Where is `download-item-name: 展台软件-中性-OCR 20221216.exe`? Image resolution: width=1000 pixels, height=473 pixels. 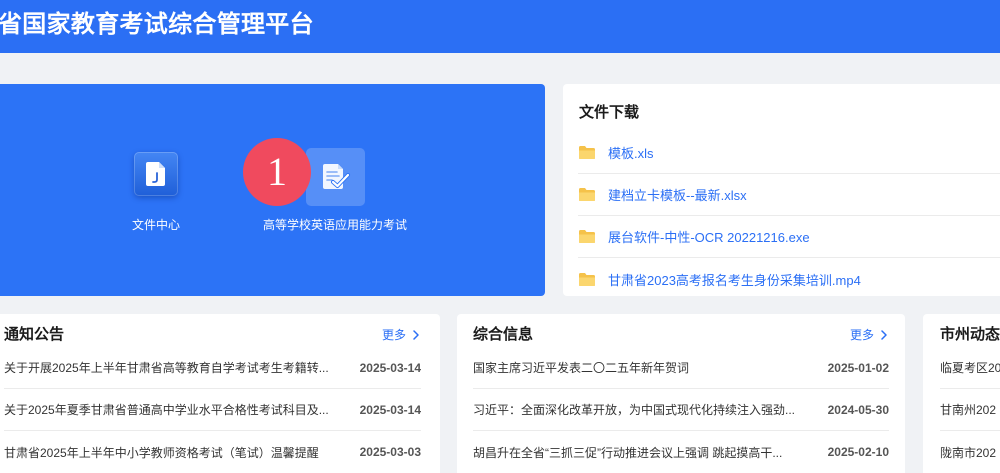 download-item-name: 展台软件-中性-OCR 20221216.exe is located at coordinates (709, 237).